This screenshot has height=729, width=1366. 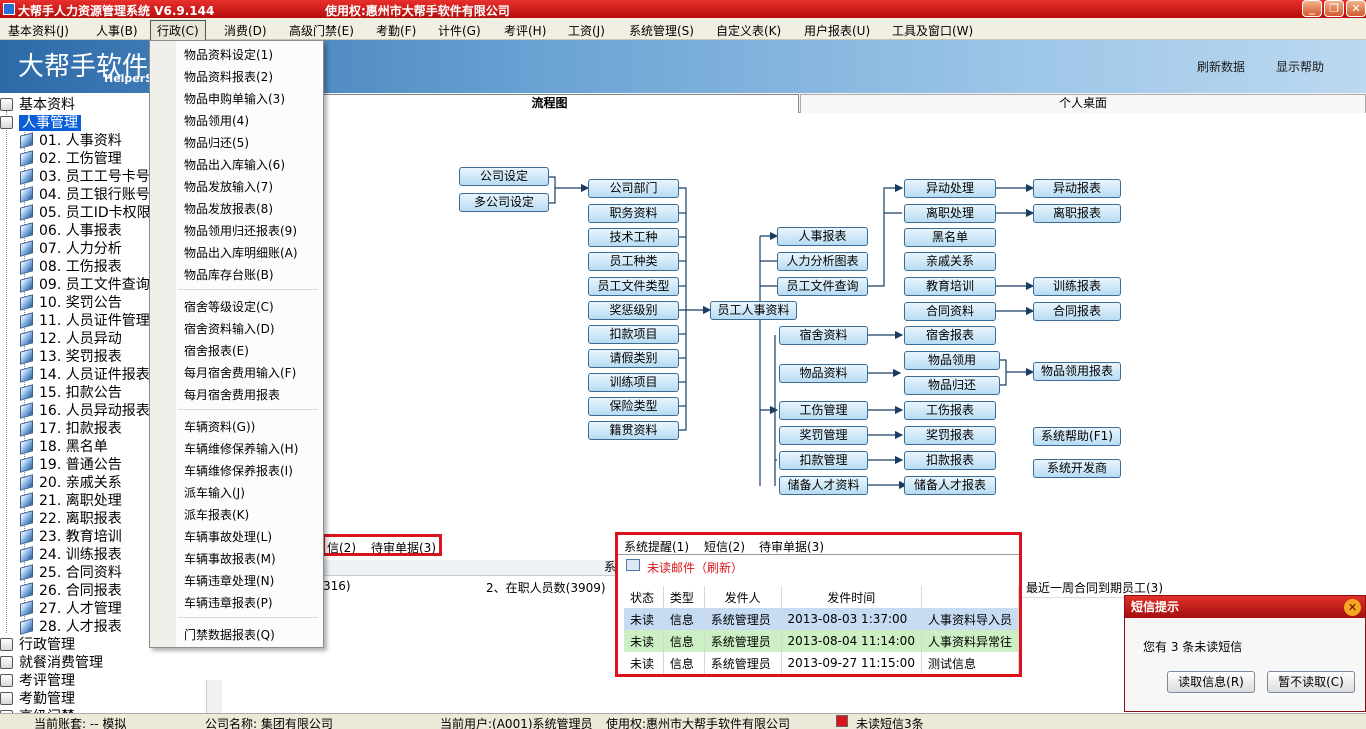 What do you see at coordinates (1221, 66) in the screenshot?
I see `refresh-data-link: 刷新数据` at bounding box center [1221, 66].